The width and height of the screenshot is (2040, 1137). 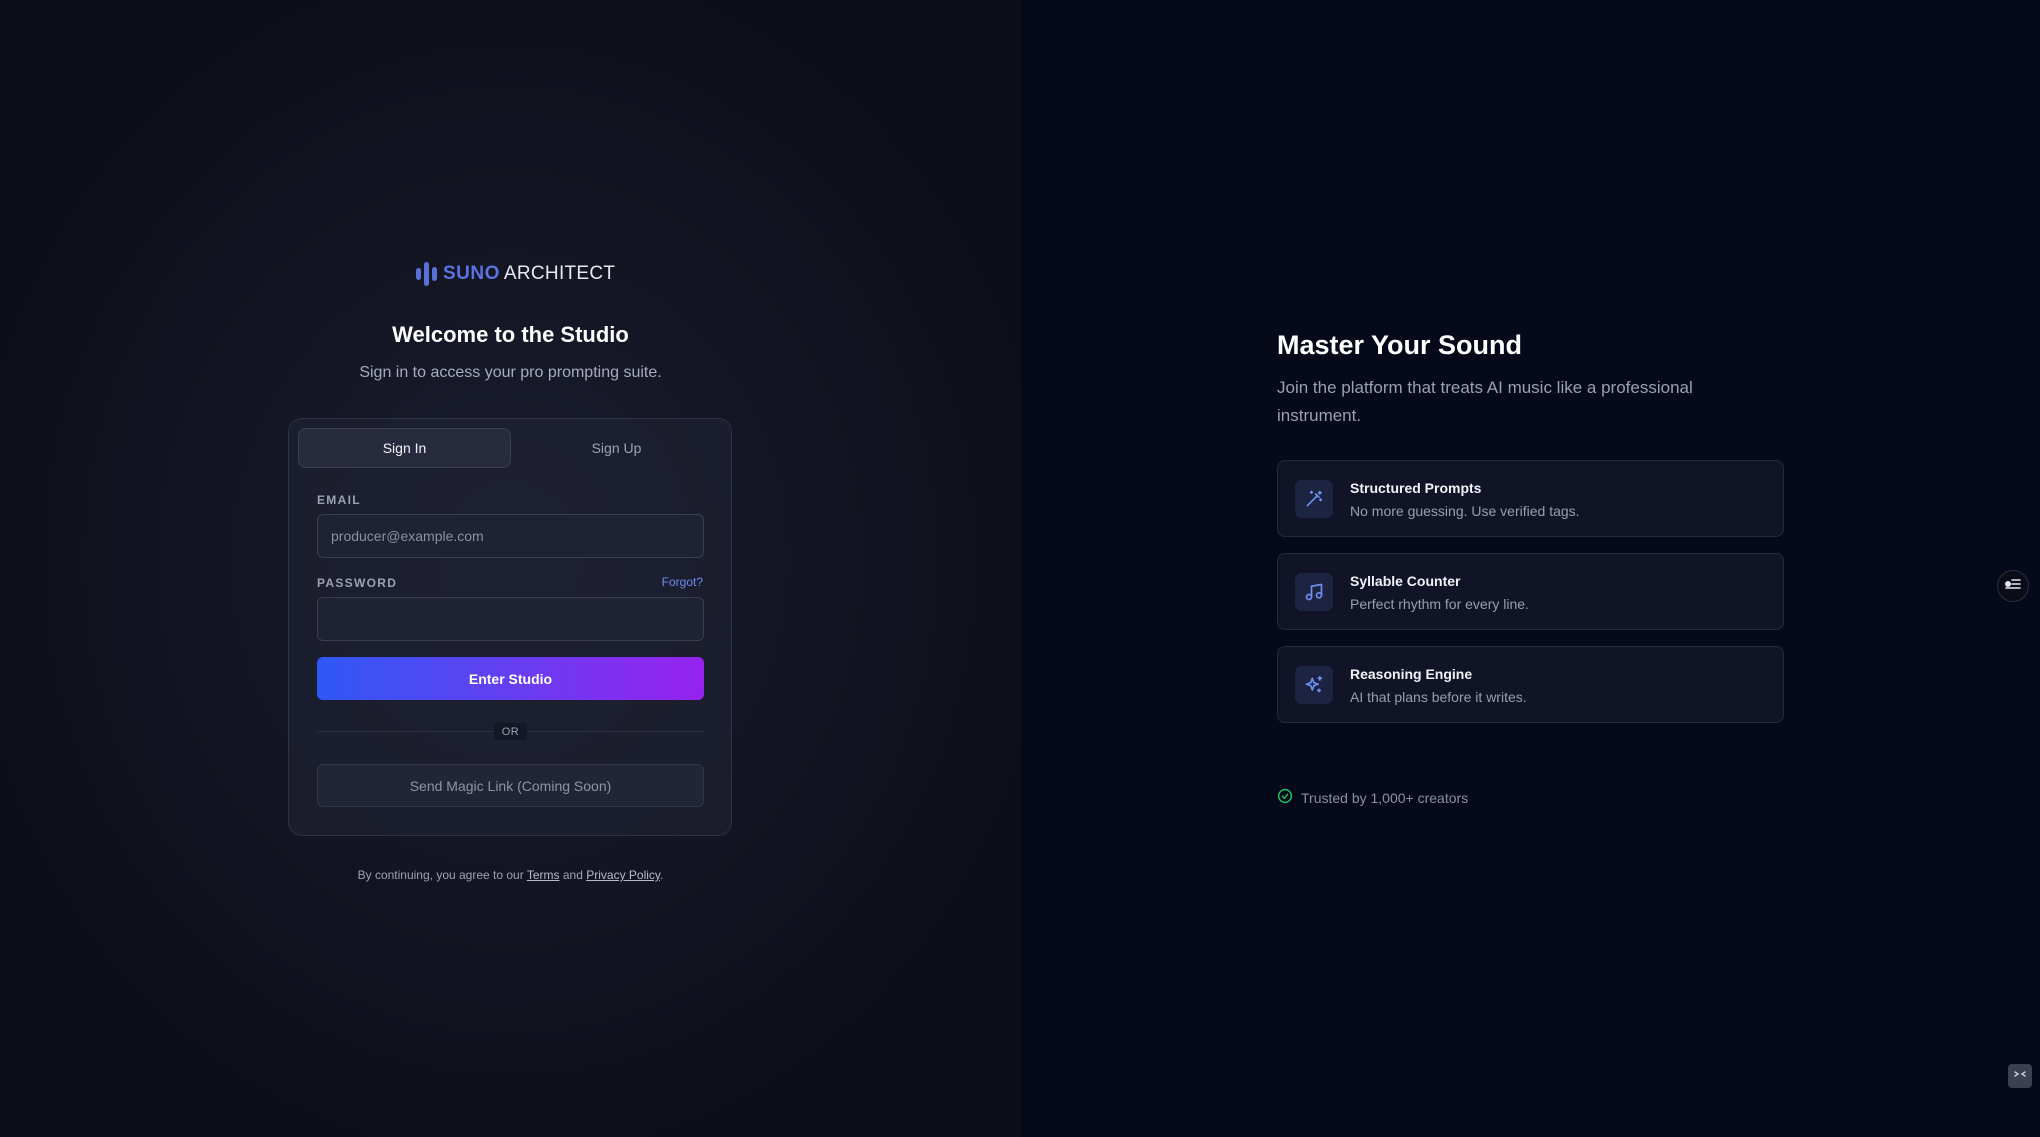 I want to click on feature-description: No more guessing. Use verified tags., so click(x=1465, y=511).